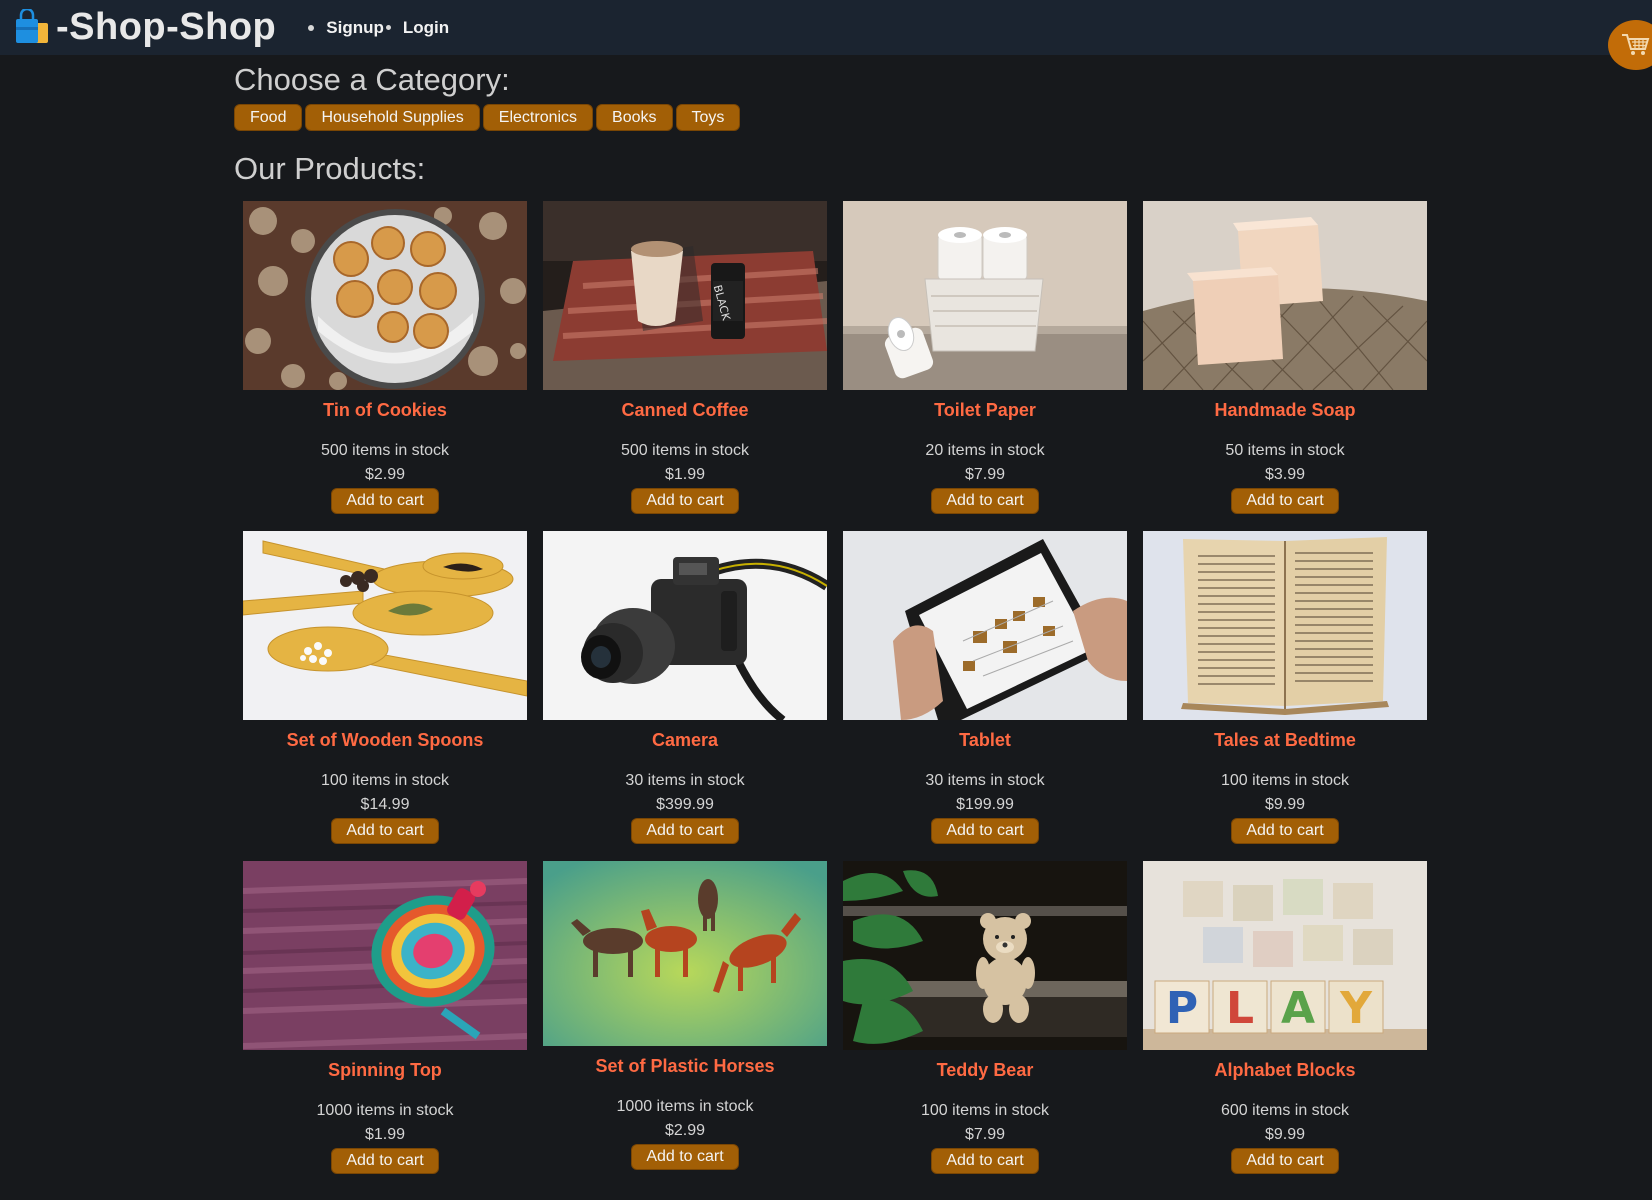  Describe the element at coordinates (708, 117) in the screenshot. I see `category-toys-button: Toys` at that location.